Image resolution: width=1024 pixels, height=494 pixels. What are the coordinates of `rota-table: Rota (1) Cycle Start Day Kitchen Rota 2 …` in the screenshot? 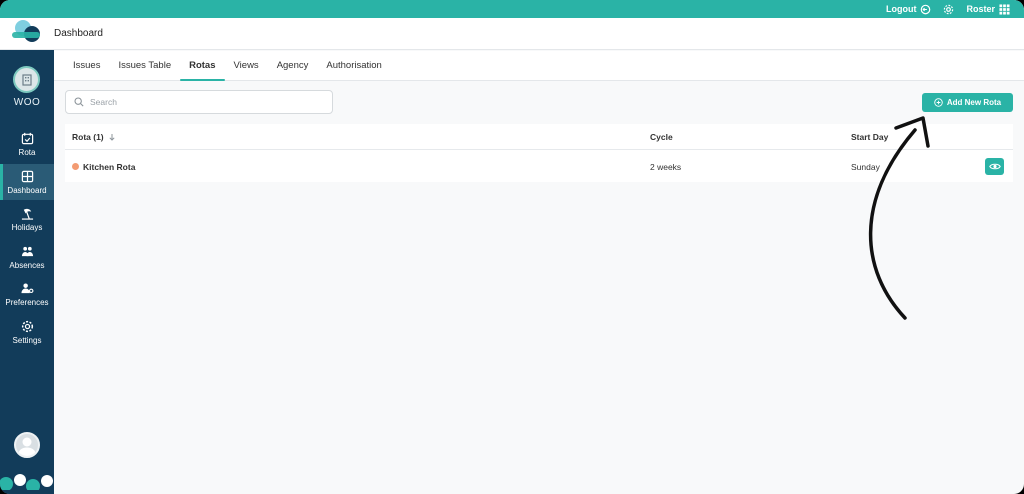 It's located at (539, 153).